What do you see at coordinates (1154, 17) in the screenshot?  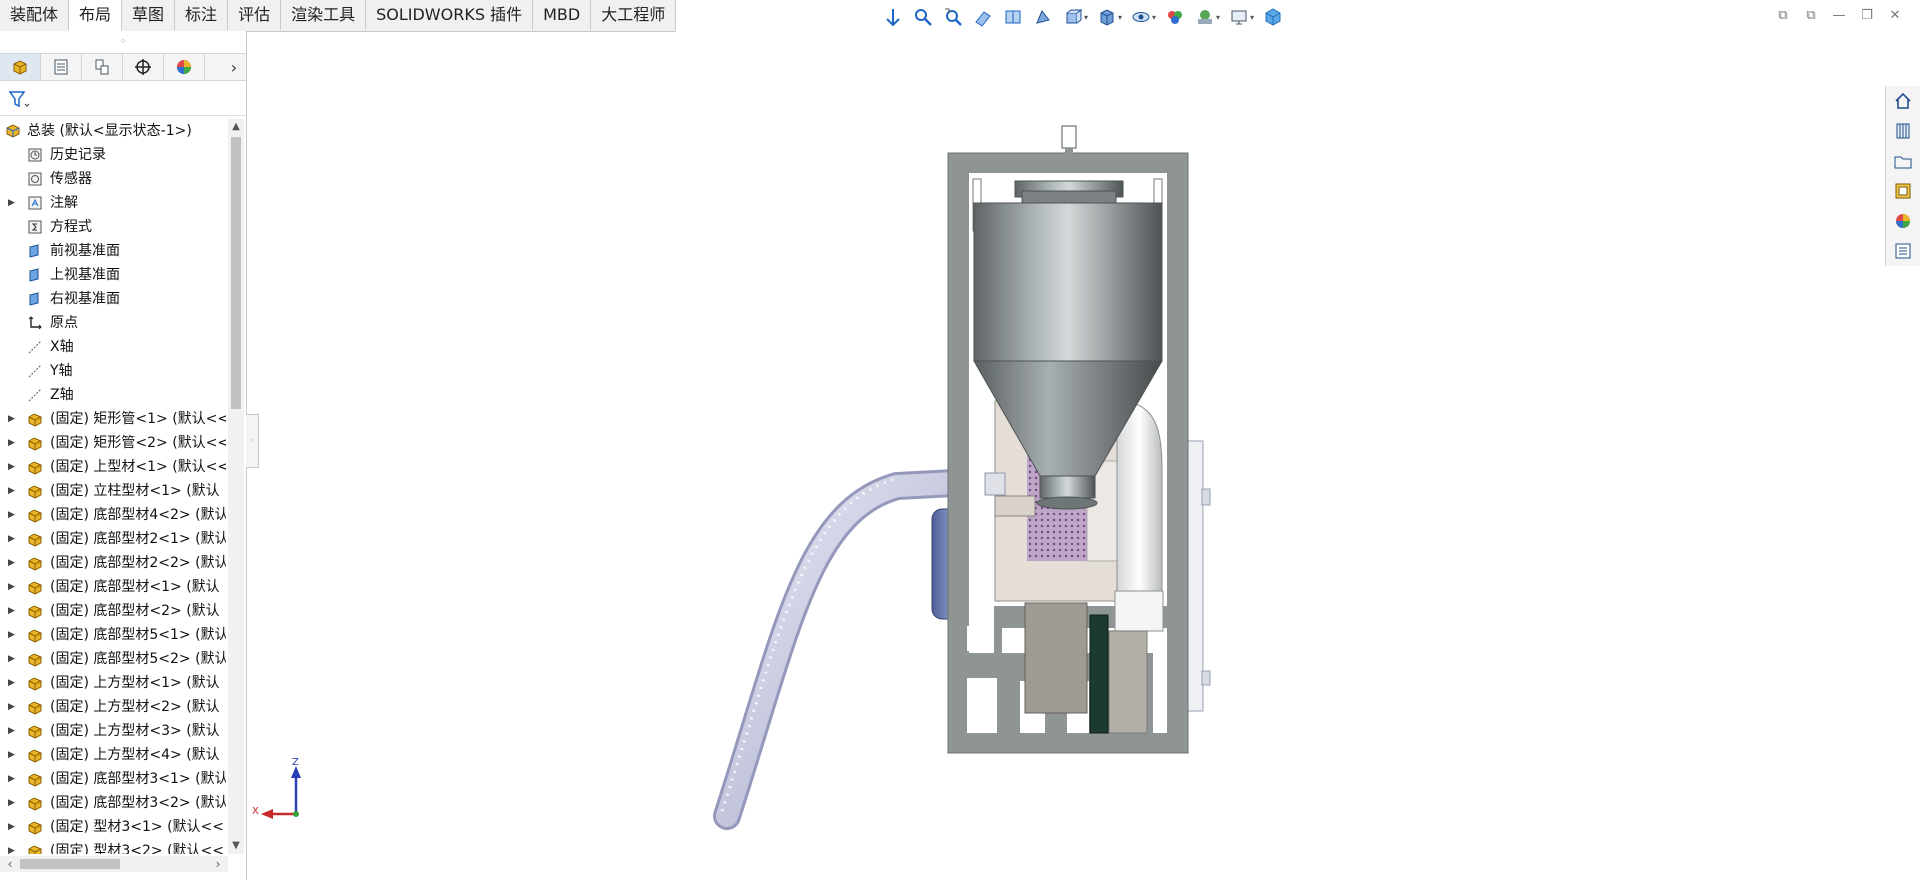 I see `hide-show-dropdown-icon: ▾` at bounding box center [1154, 17].